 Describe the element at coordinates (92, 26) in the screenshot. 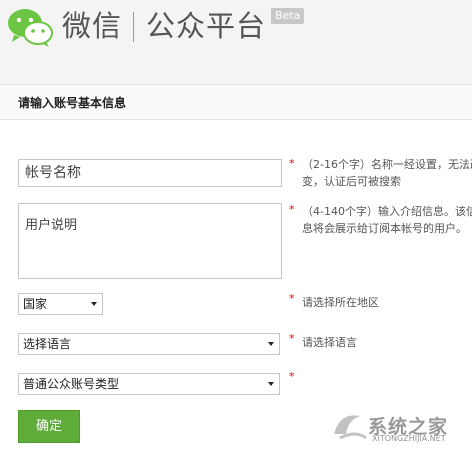

I see `brand-name: 微信` at that location.